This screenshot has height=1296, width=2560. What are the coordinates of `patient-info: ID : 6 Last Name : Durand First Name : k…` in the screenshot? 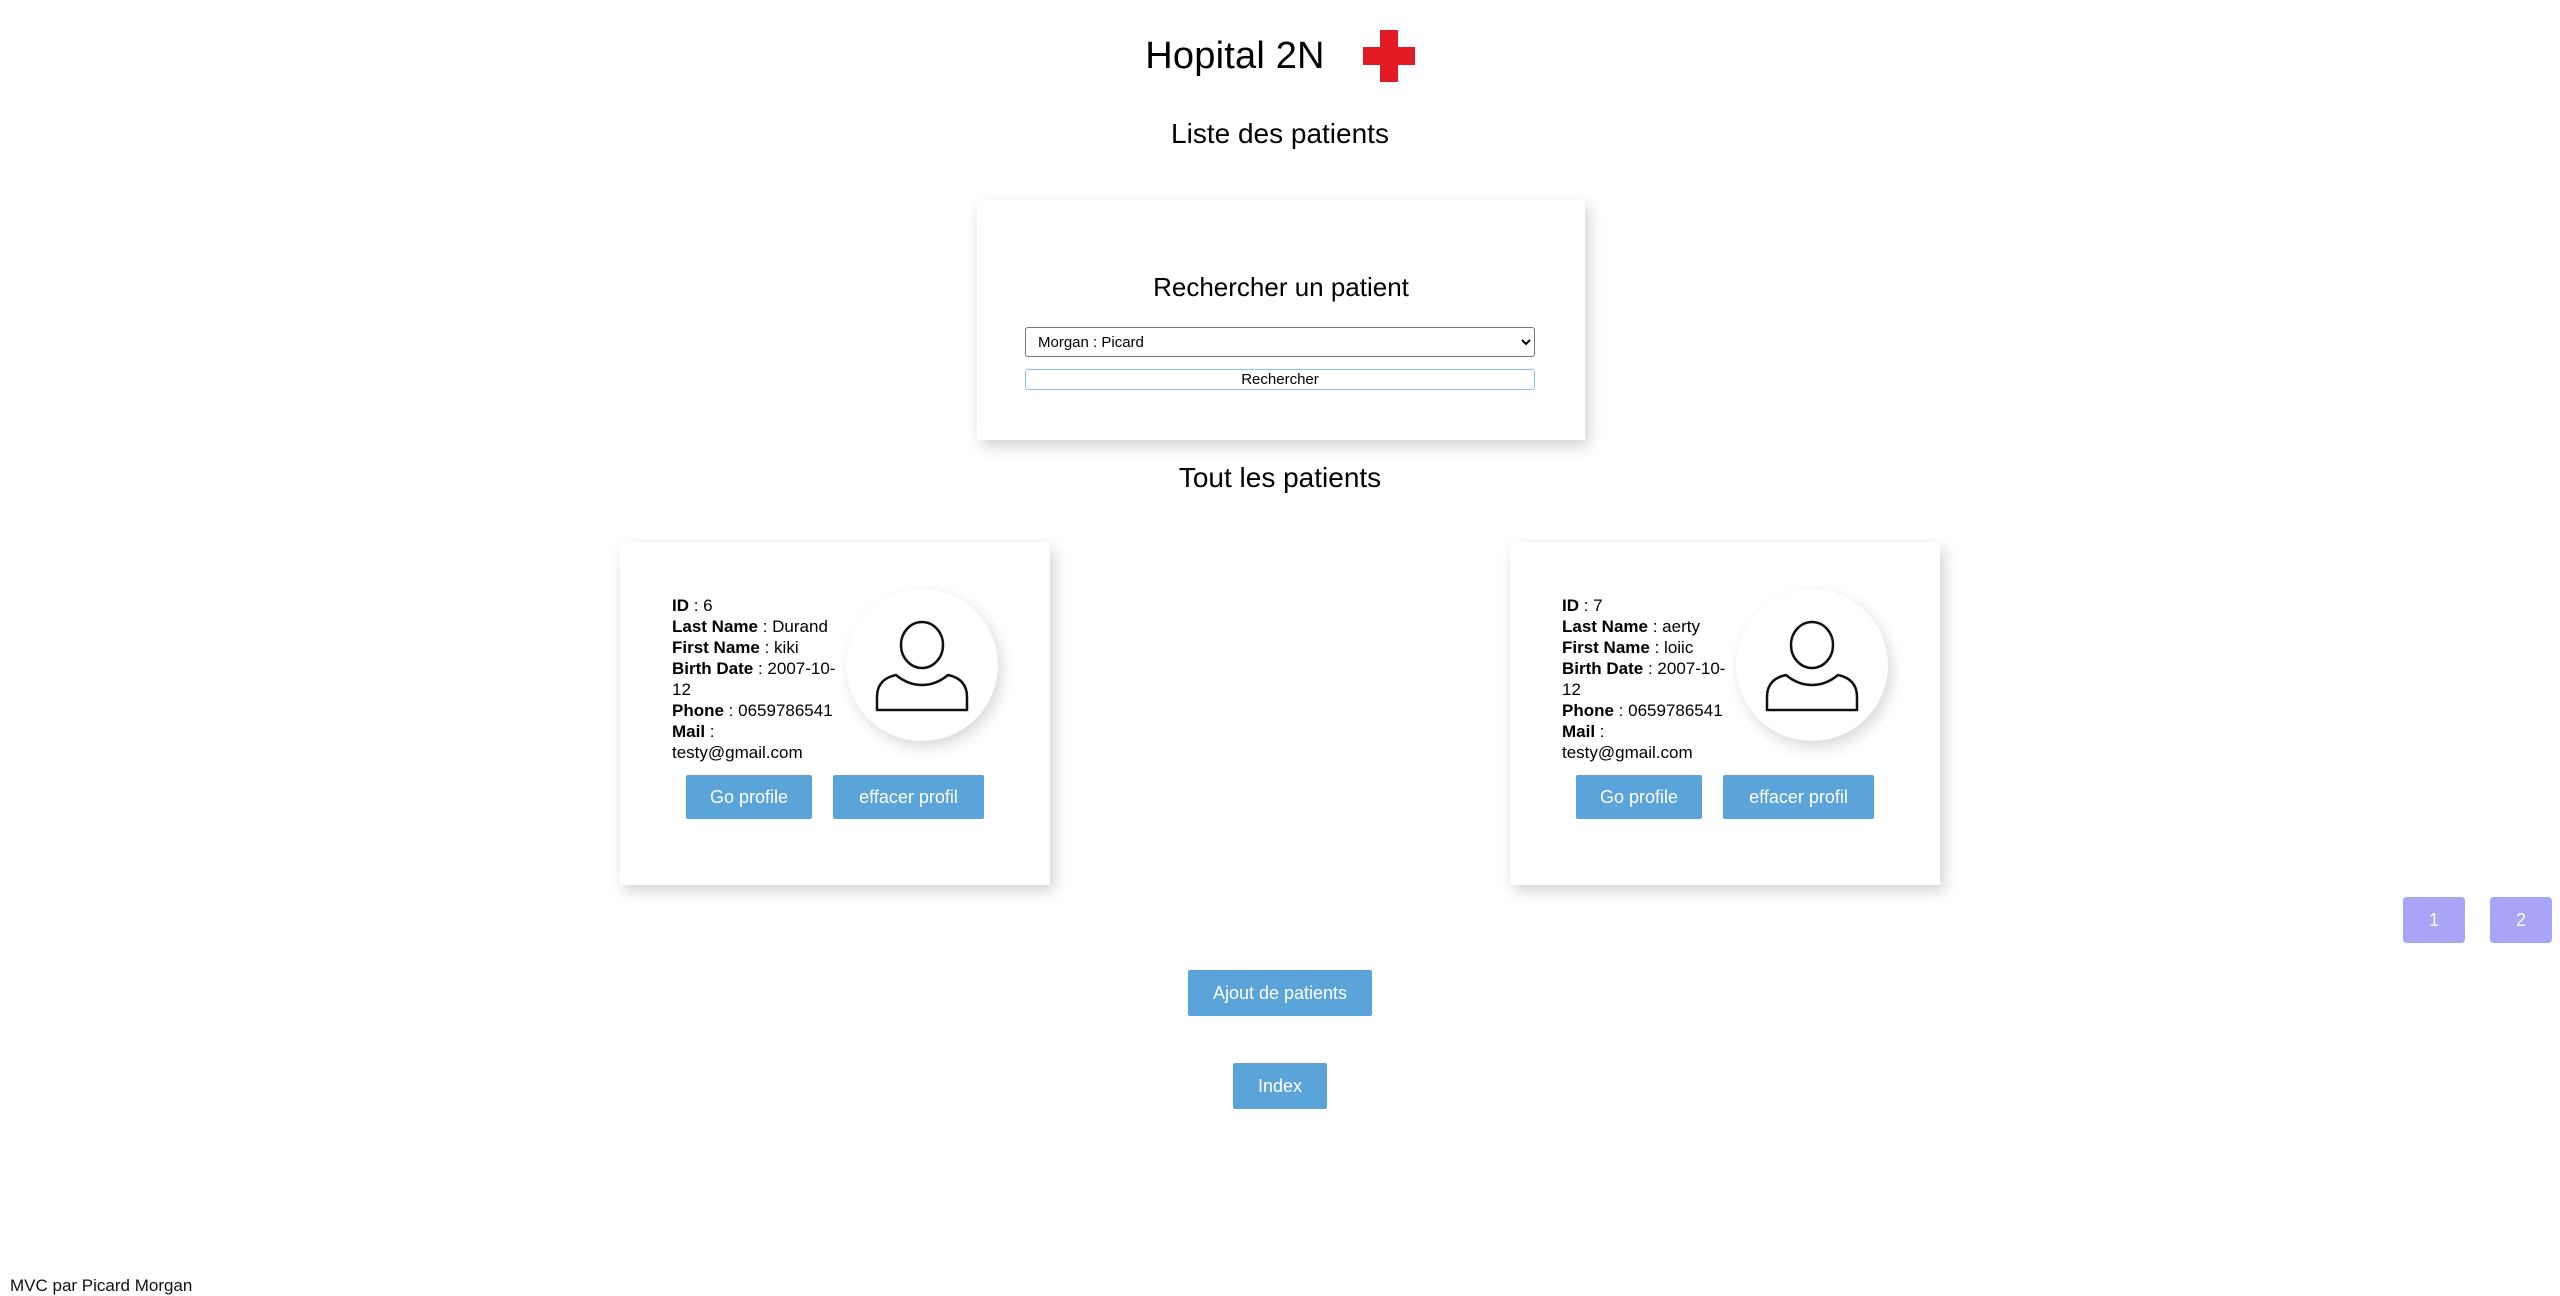 It's located at (754, 679).